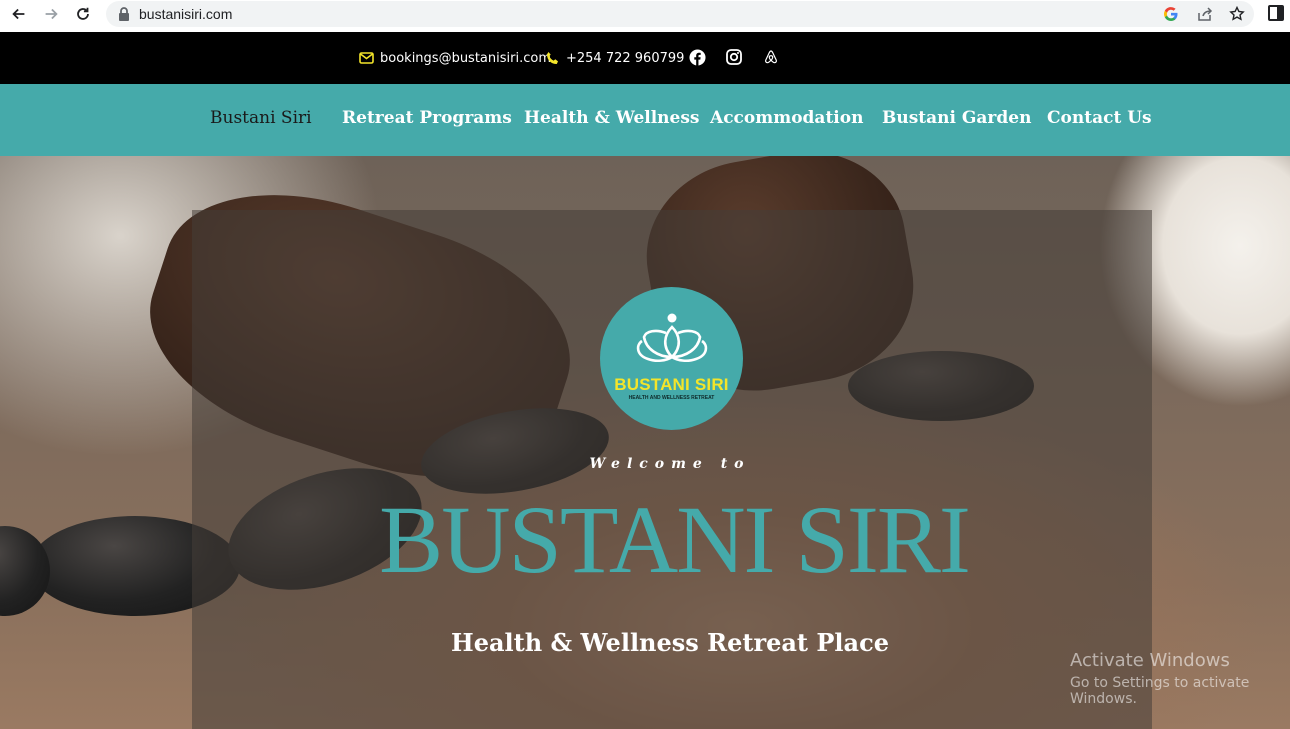  I want to click on address-bar: bustanisiri.com, so click(680, 14).